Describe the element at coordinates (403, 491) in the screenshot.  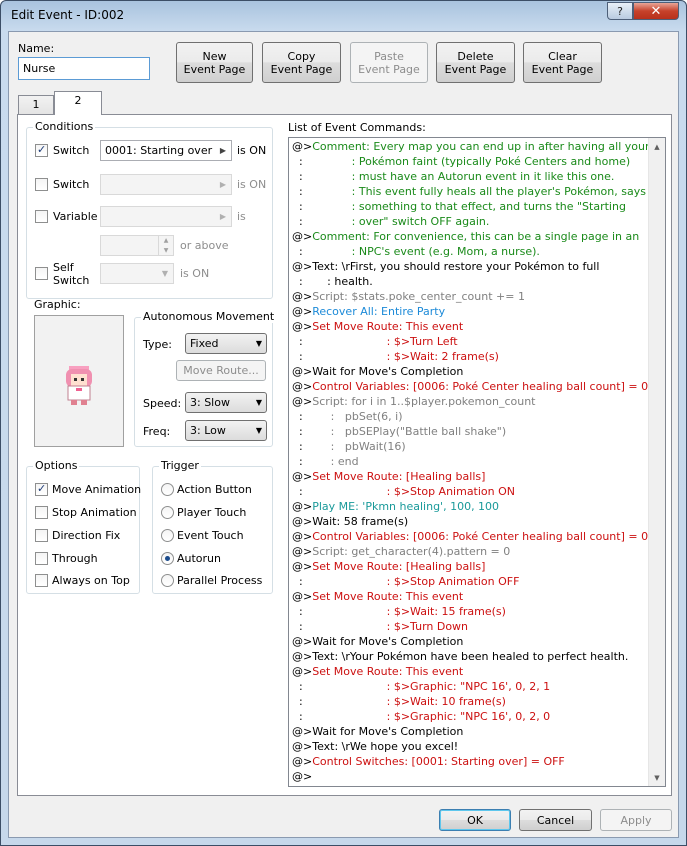
I see `command-line: : : $>Stop Animation ON` at that location.